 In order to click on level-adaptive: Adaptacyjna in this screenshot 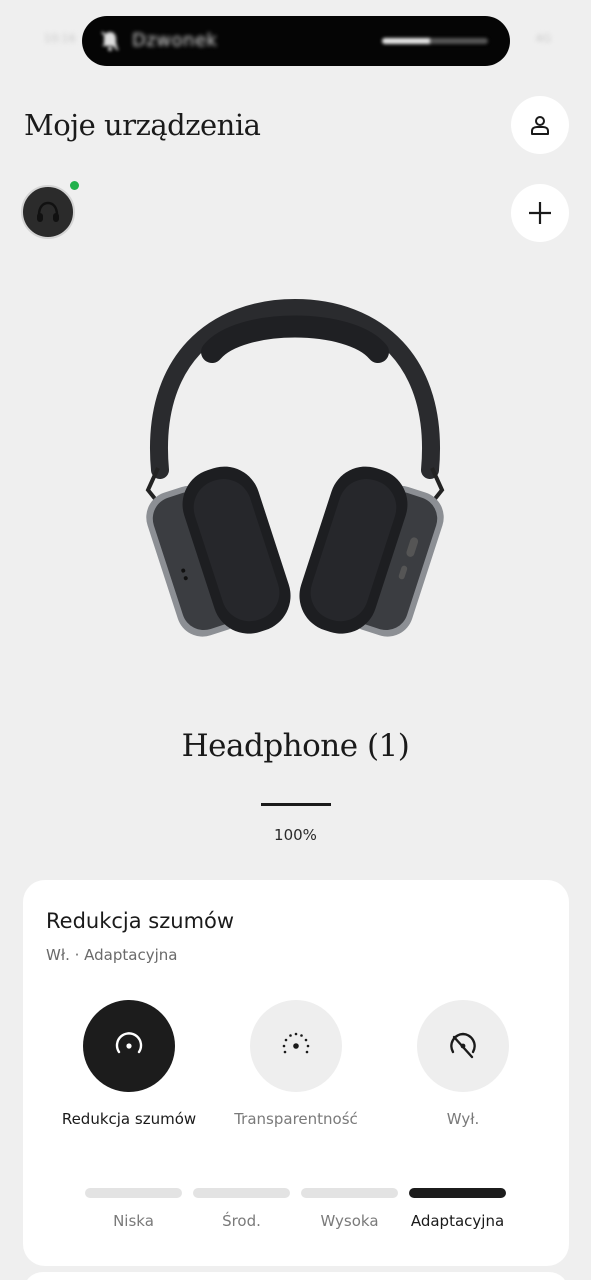, I will do `click(457, 1209)`.